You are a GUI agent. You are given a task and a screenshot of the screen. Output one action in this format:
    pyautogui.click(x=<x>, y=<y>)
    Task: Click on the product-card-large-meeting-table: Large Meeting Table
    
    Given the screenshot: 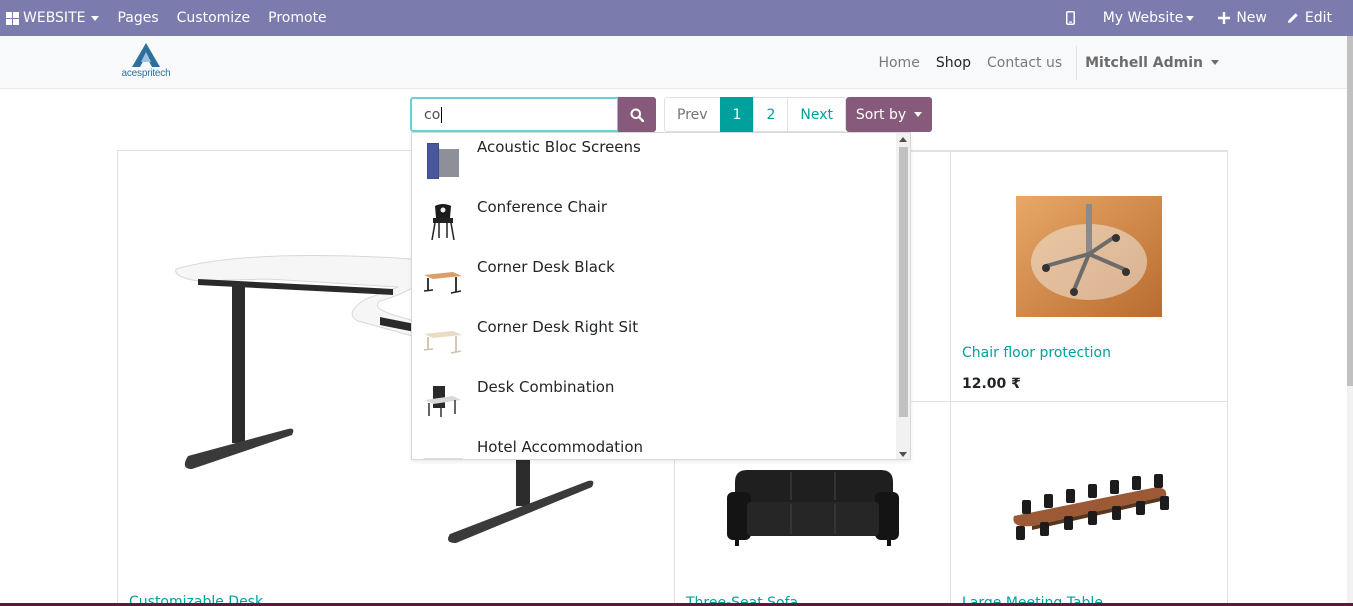 What is the action you would take?
    pyautogui.click(x=1089, y=503)
    